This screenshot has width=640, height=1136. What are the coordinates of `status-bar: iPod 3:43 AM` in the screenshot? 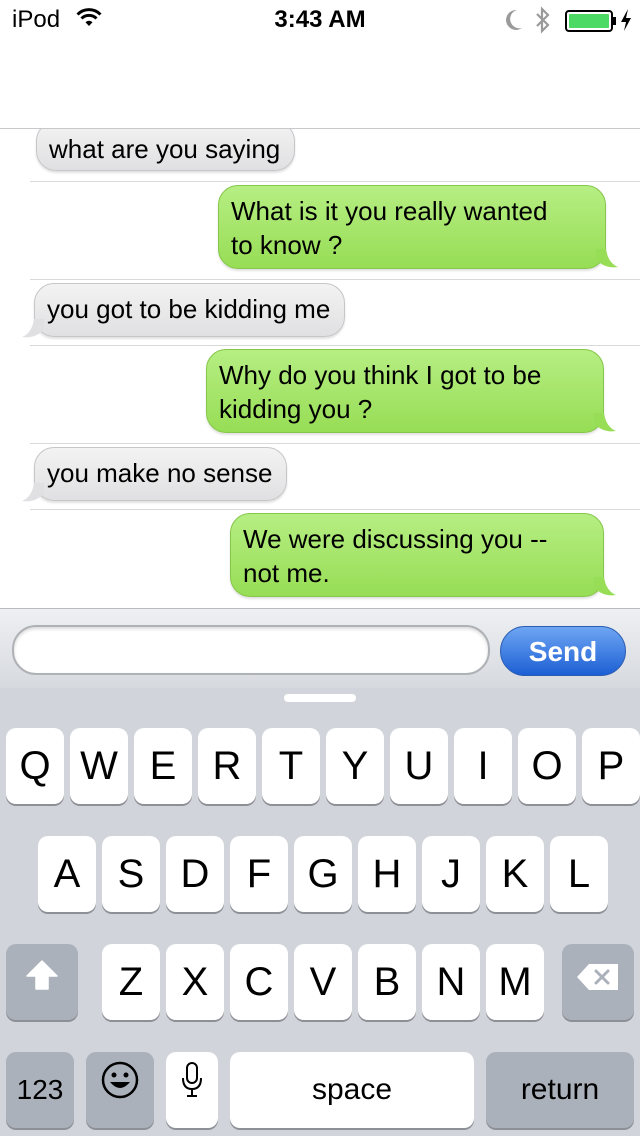 It's located at (320, 20).